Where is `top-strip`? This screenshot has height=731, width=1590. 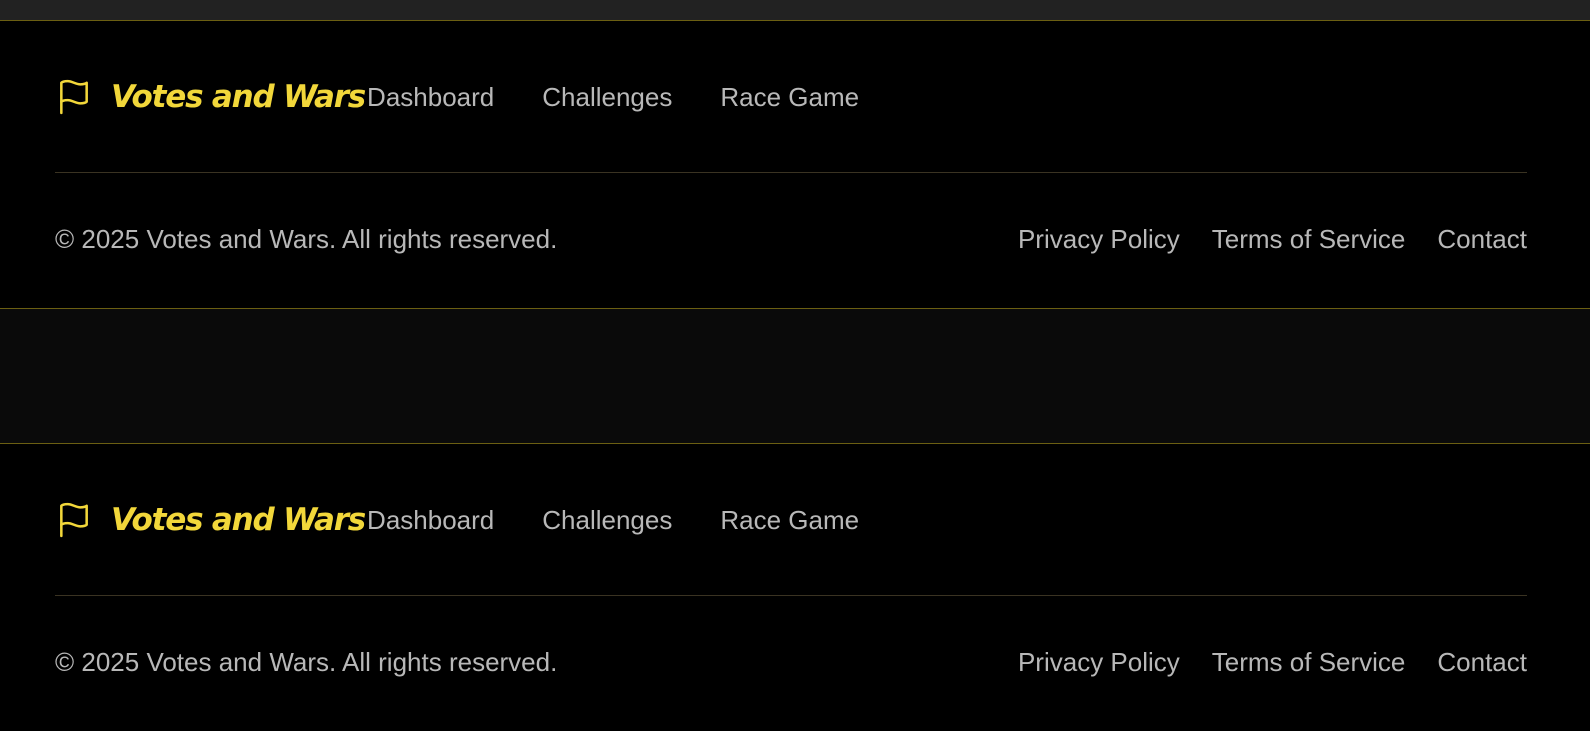 top-strip is located at coordinates (795, 10).